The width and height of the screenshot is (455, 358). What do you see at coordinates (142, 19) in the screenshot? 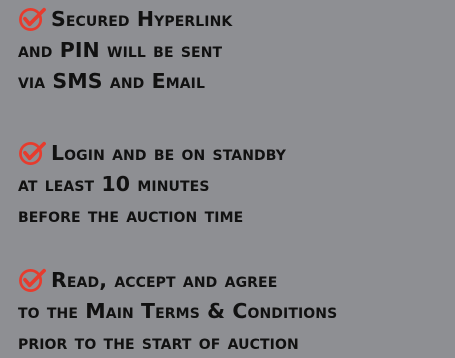
I see `instruction-text: Secured Hyperlink` at bounding box center [142, 19].